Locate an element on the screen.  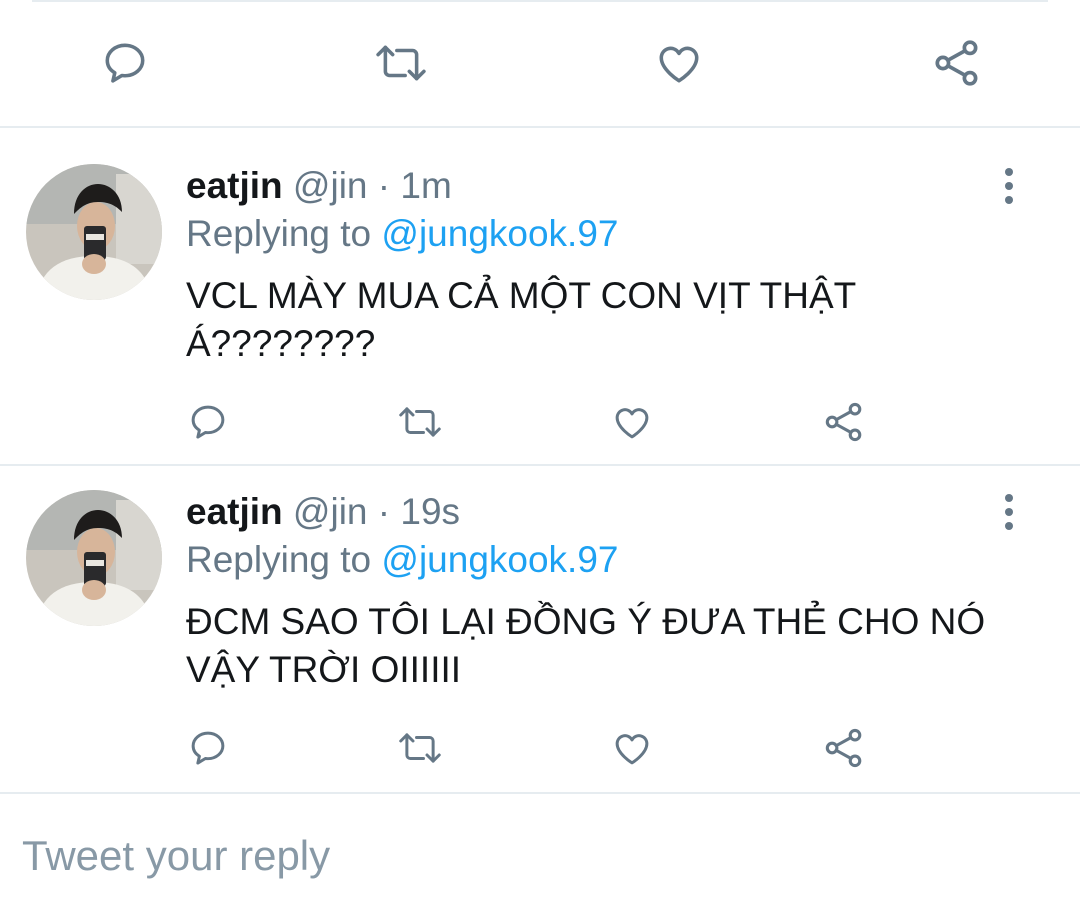
timestamp: 1m is located at coordinates (425, 185).